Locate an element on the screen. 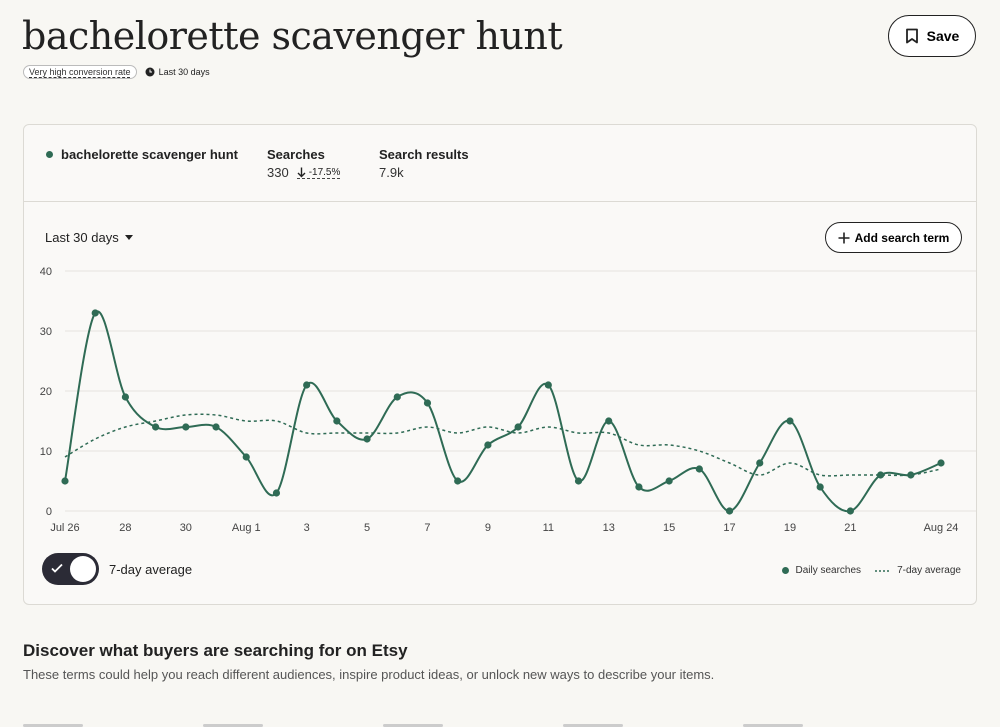 The width and height of the screenshot is (1000, 727). period-indicator: Last 30 days is located at coordinates (177, 72).